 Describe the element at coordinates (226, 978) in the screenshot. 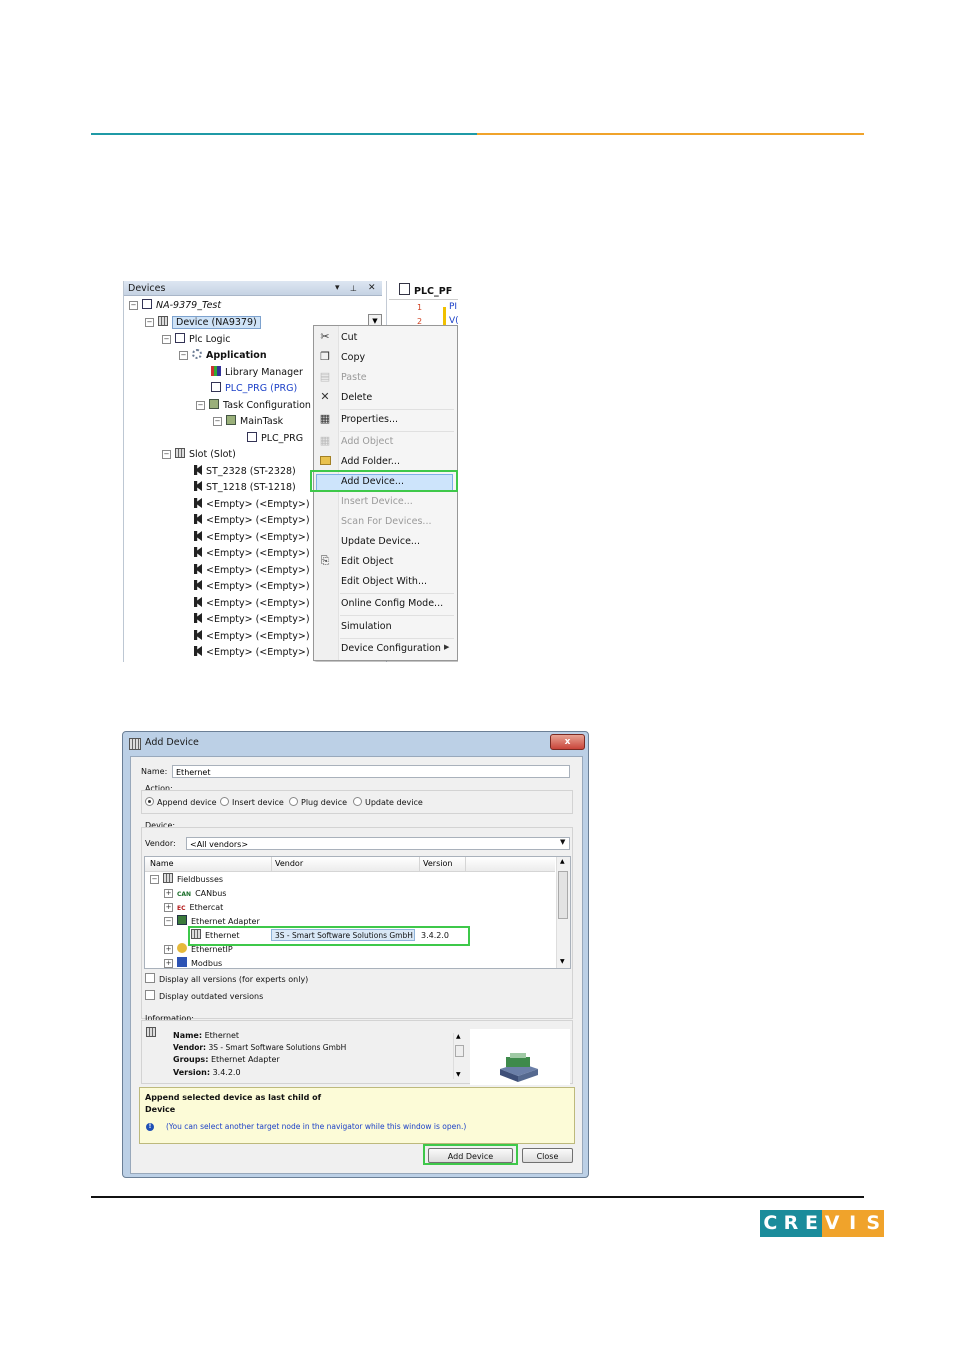

I see `checkbox-all-versions: Display all versions (for experts only)` at that location.